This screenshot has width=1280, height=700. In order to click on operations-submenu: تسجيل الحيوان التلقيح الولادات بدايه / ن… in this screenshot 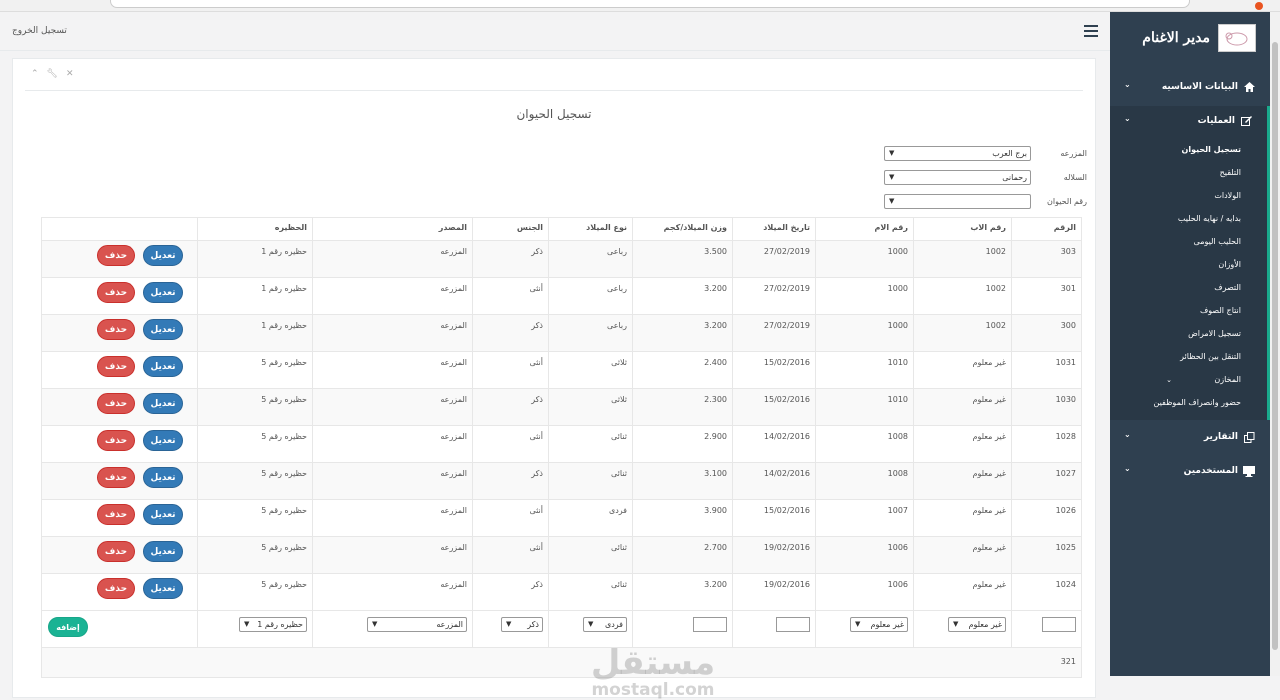, I will do `click(1190, 278)`.